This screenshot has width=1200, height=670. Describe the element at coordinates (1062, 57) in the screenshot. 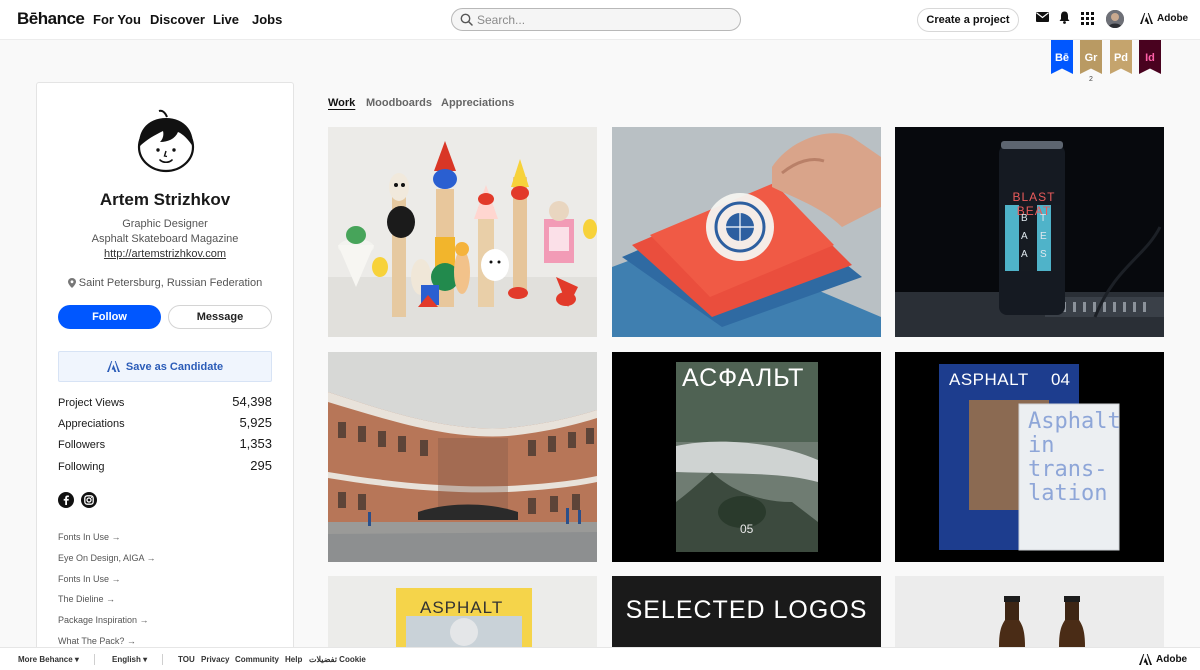

I see `badge-behance: Bē` at that location.